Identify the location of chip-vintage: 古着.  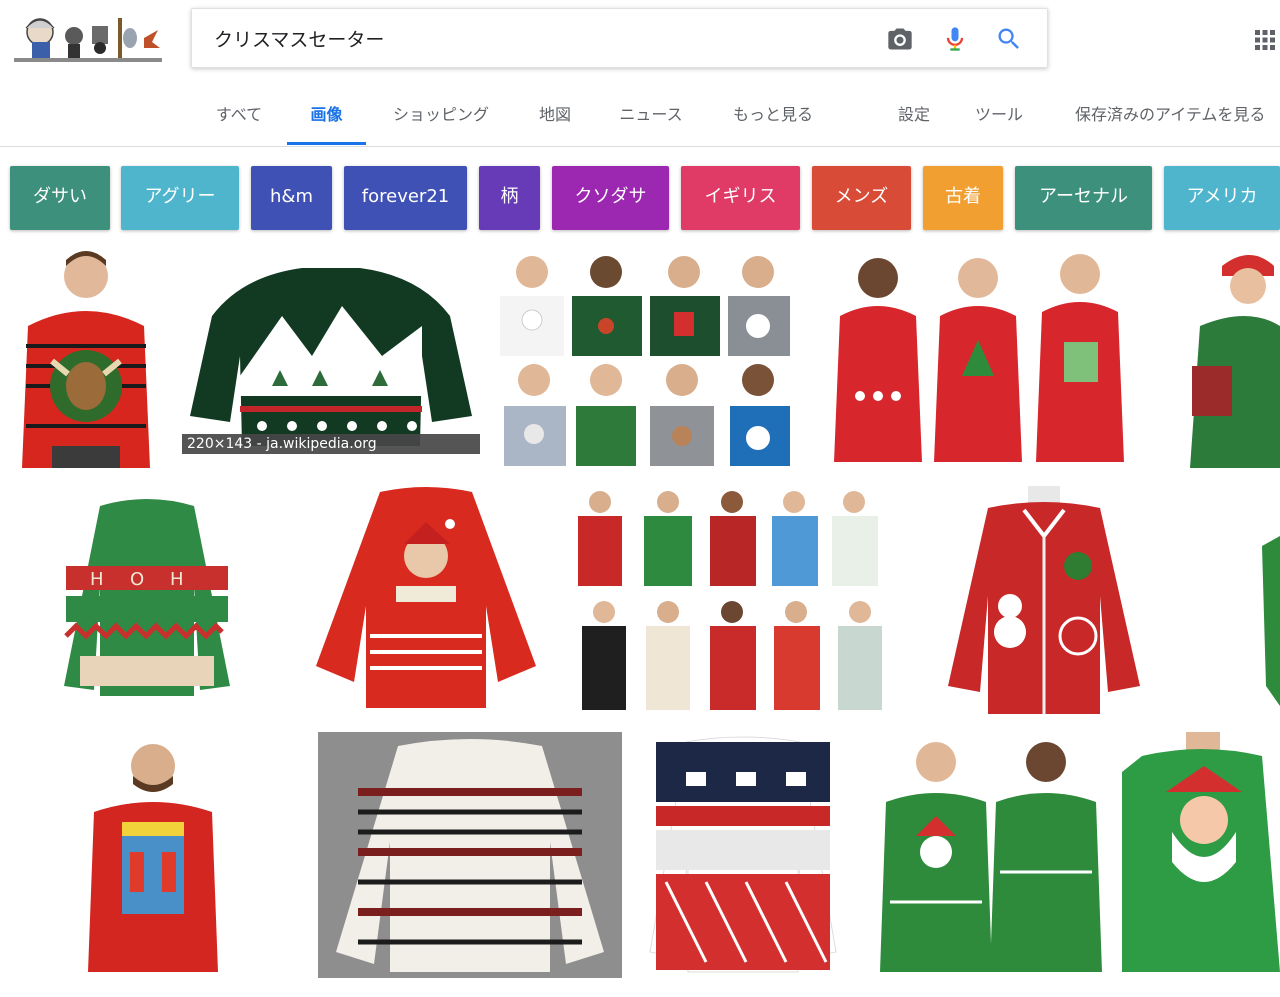
(963, 198).